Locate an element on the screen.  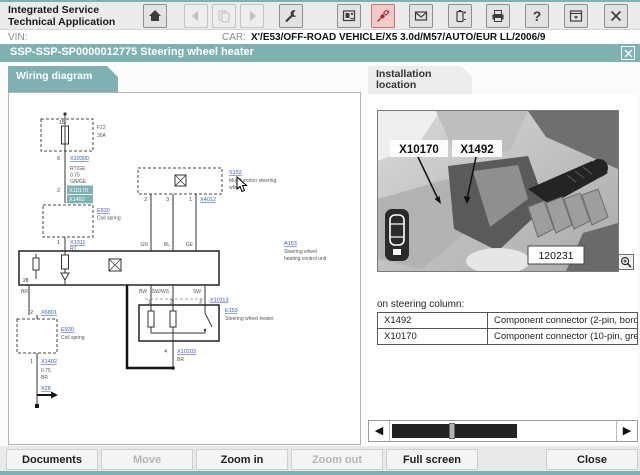
connector-desc: Component connector (10-pin, green) is located at coordinates (565, 336).